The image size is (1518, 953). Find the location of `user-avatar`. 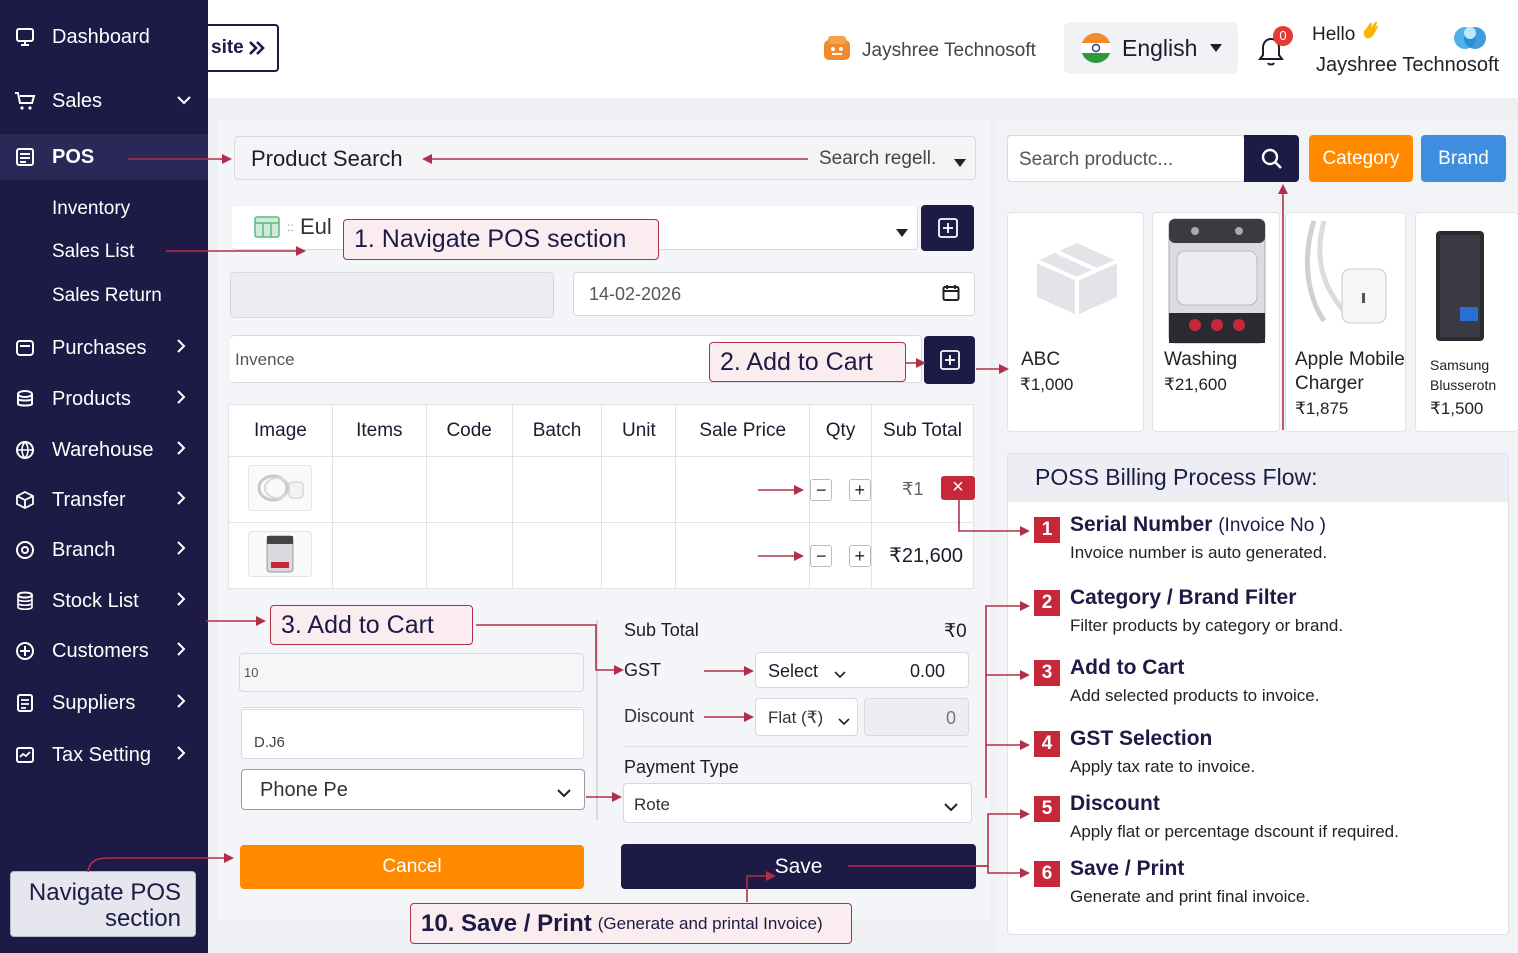

user-avatar is located at coordinates (1470, 40).